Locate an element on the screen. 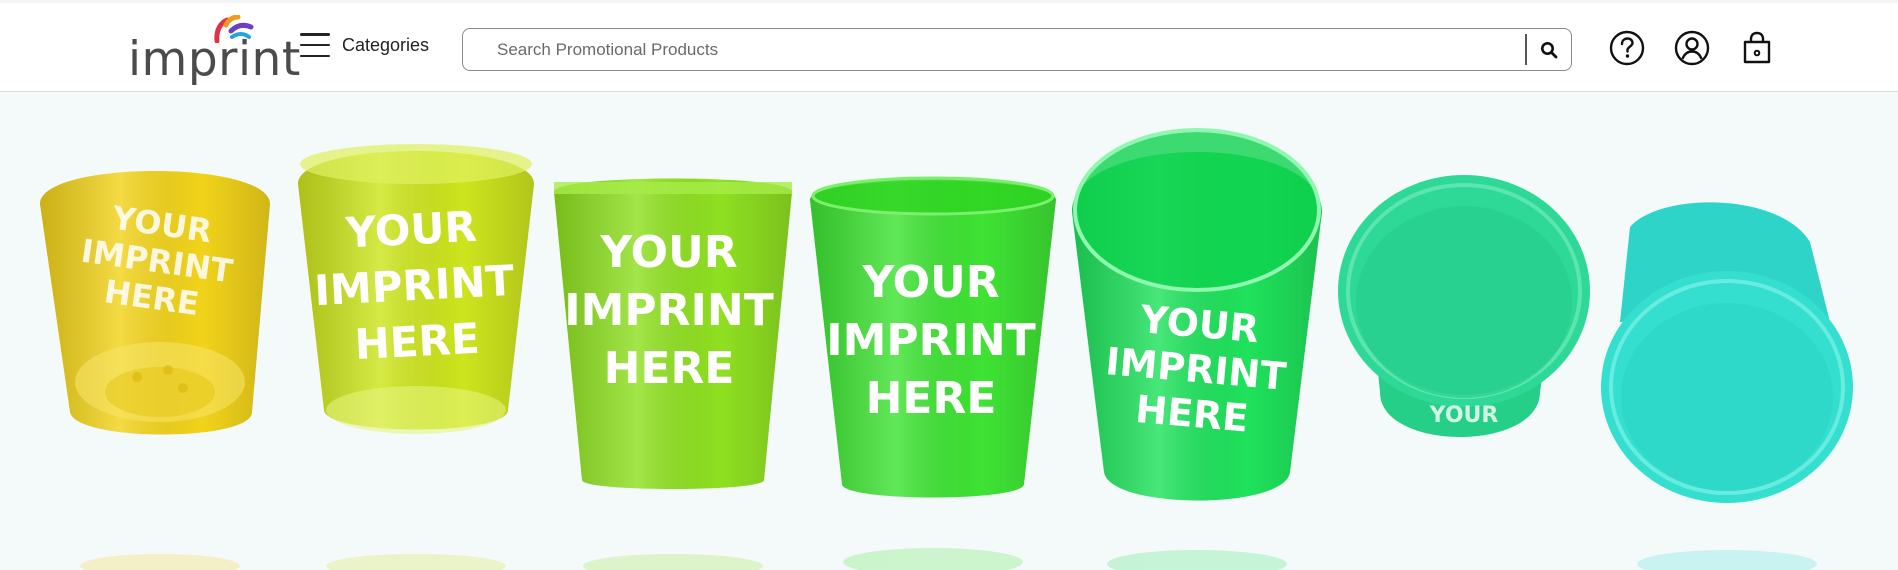  cup-bright-green: YOUR IMPRINT HERE is located at coordinates (933, 337).